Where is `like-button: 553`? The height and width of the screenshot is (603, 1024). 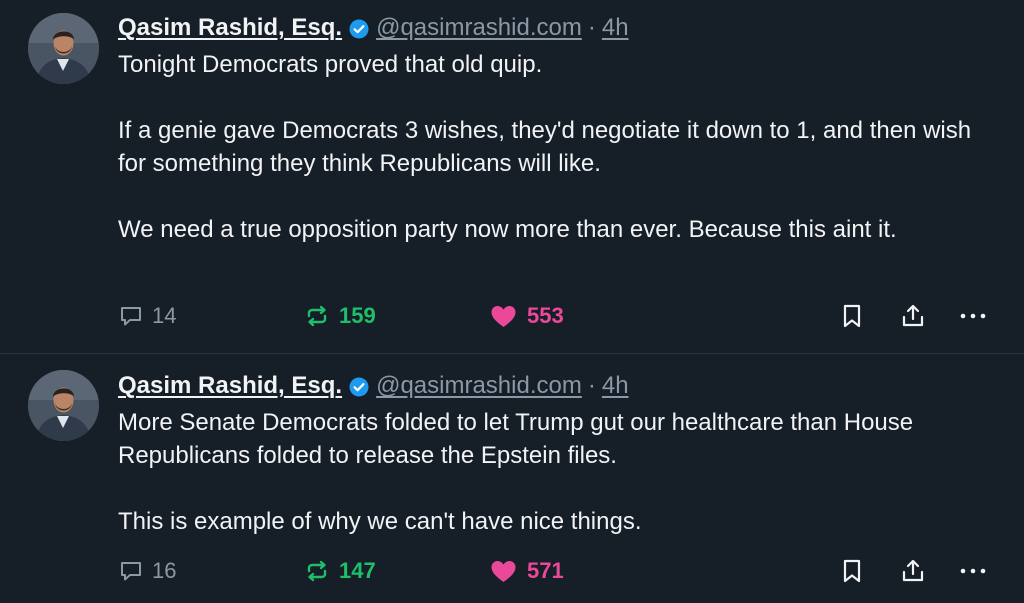 like-button: 553 is located at coordinates (527, 316).